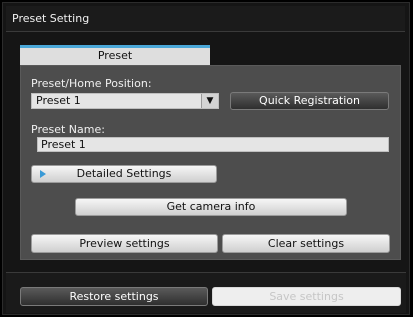  I want to click on get-camera-info-button: Get camera info, so click(211, 207).